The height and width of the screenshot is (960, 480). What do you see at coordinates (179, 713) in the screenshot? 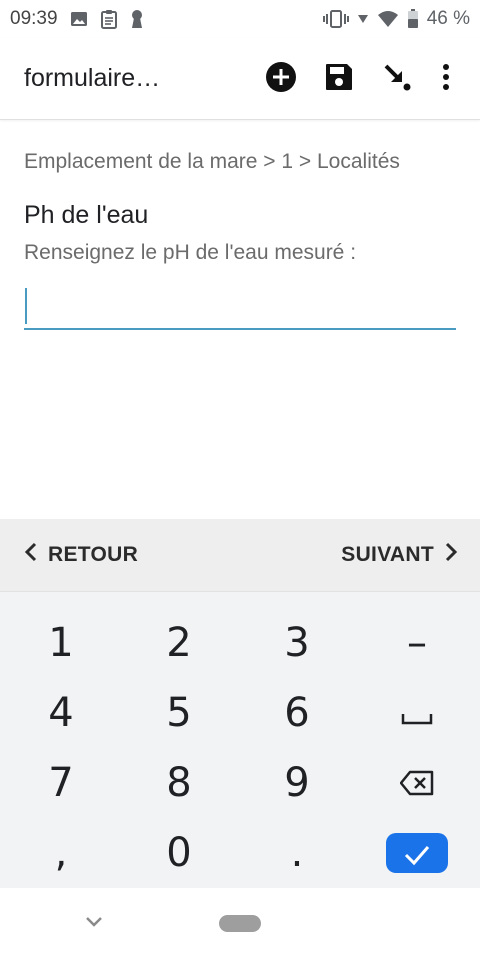
I see `key-5: 5` at bounding box center [179, 713].